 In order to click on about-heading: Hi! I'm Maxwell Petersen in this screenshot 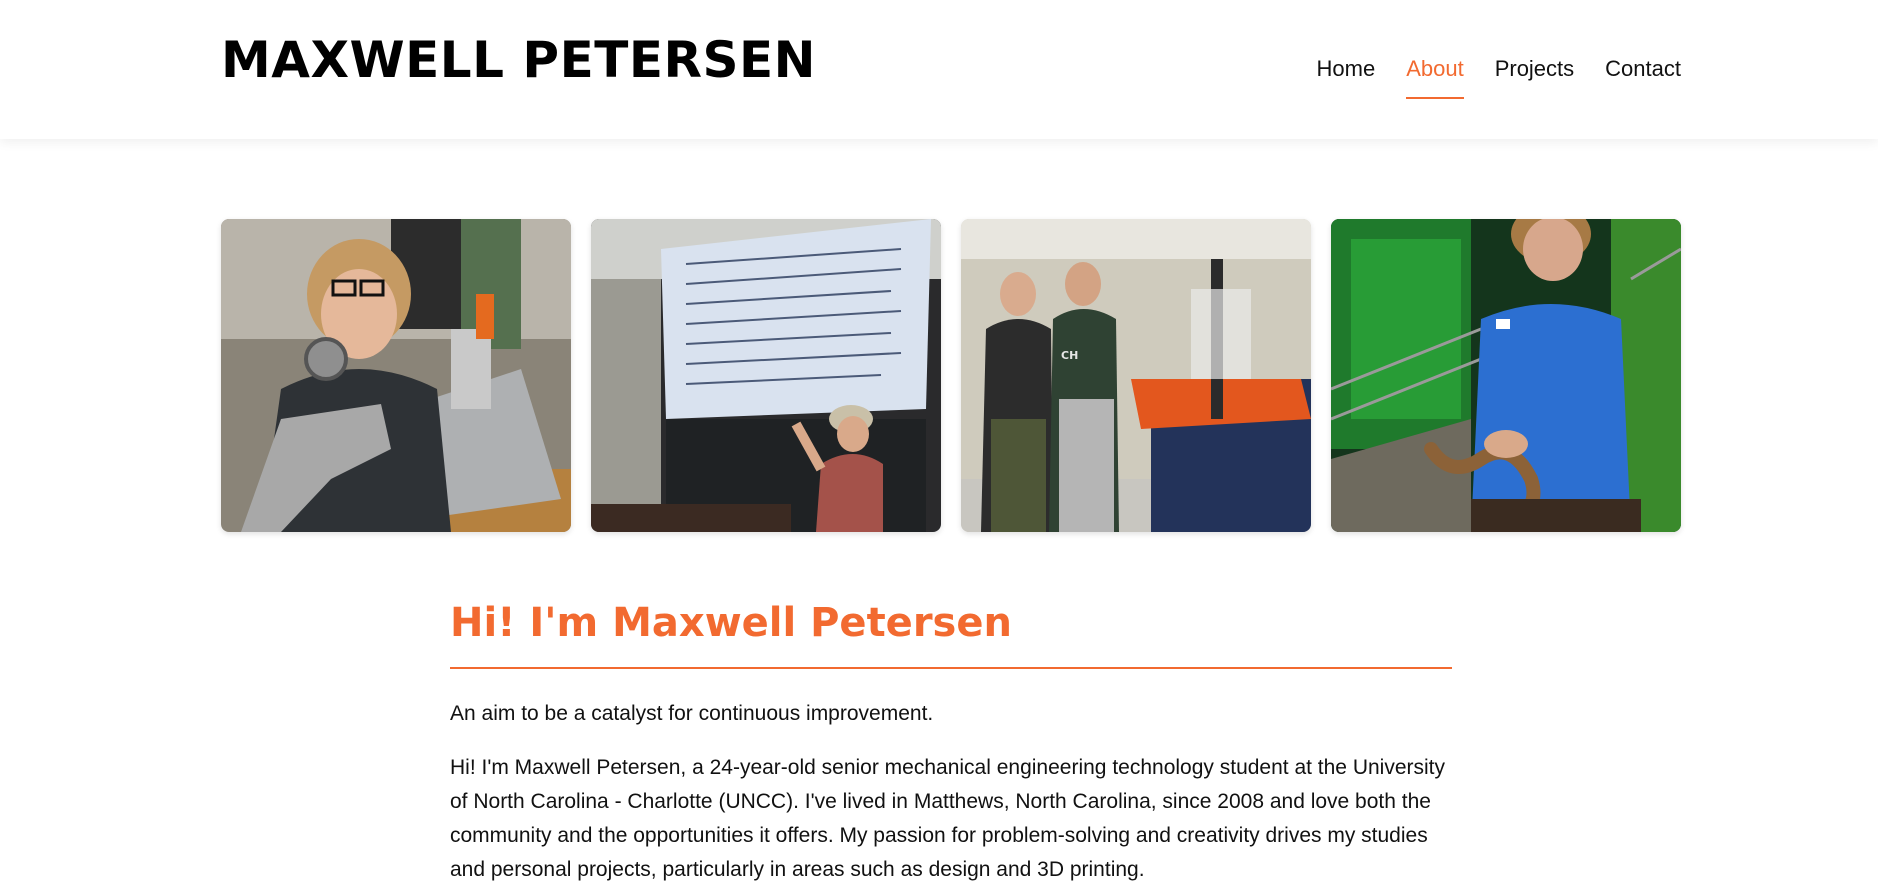, I will do `click(951, 632)`.